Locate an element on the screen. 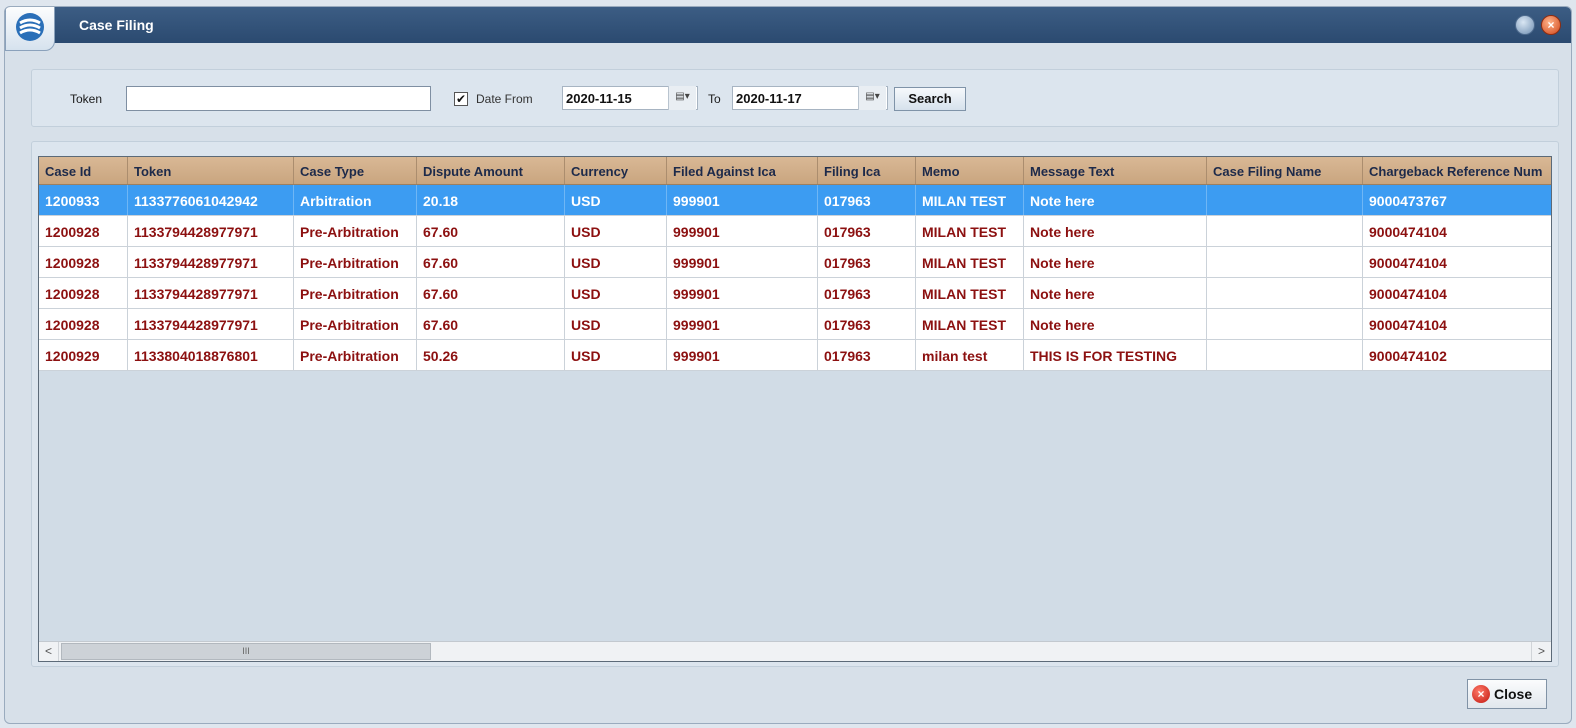 This screenshot has width=1576, height=728. table-cell: Arbitration is located at coordinates (355, 200).